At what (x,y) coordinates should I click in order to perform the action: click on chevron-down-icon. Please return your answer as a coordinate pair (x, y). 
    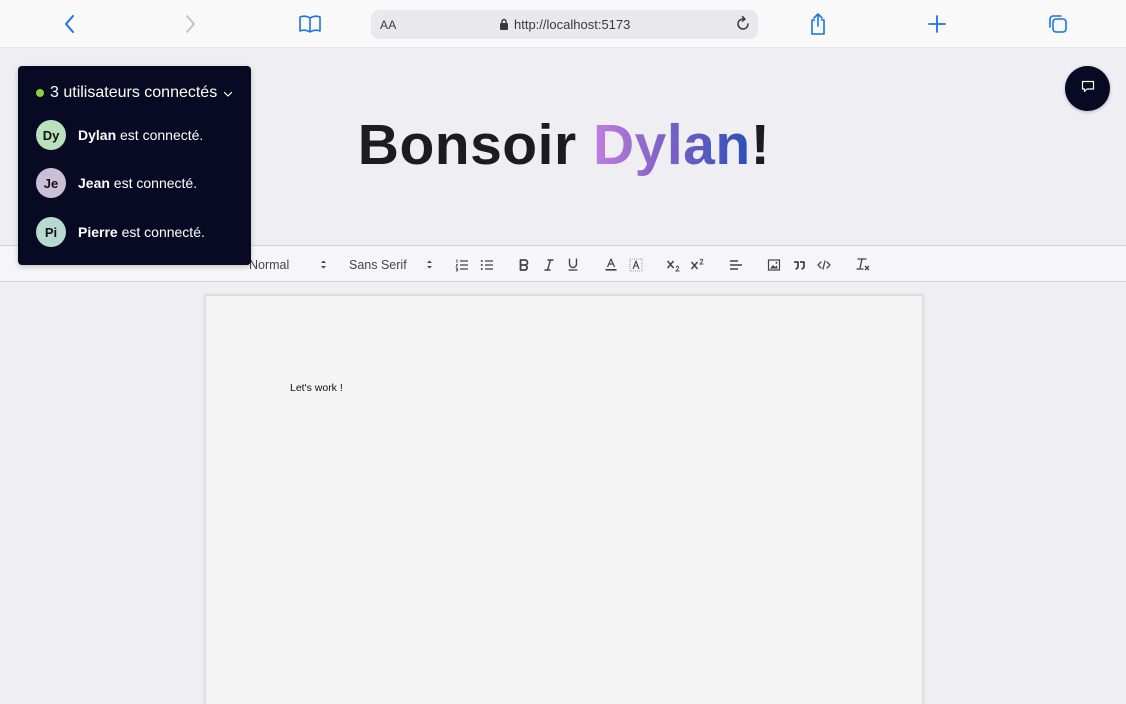
    Looking at the image, I should click on (228, 94).